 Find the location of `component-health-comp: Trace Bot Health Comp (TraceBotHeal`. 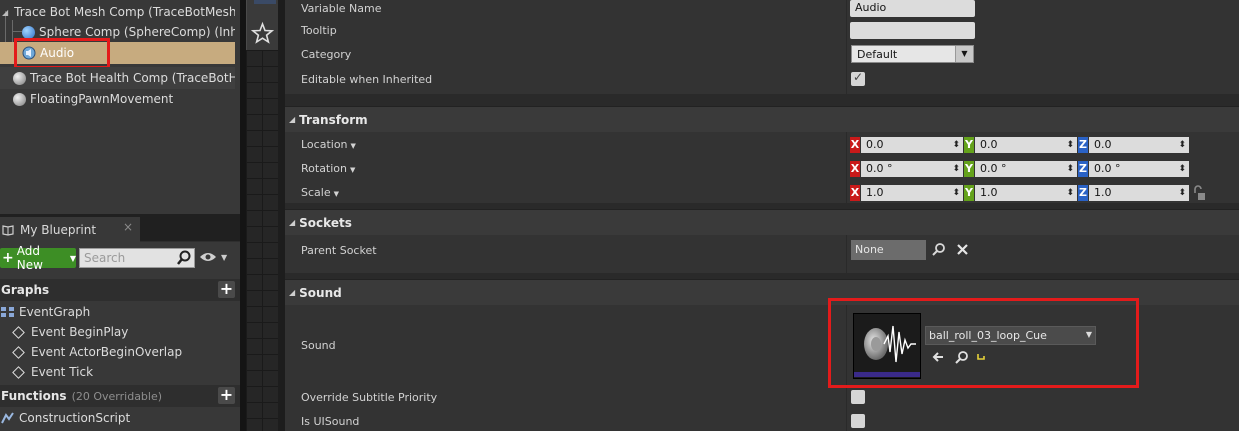

component-health-comp: Trace Bot Health Comp (TraceBotHeal is located at coordinates (117, 78).